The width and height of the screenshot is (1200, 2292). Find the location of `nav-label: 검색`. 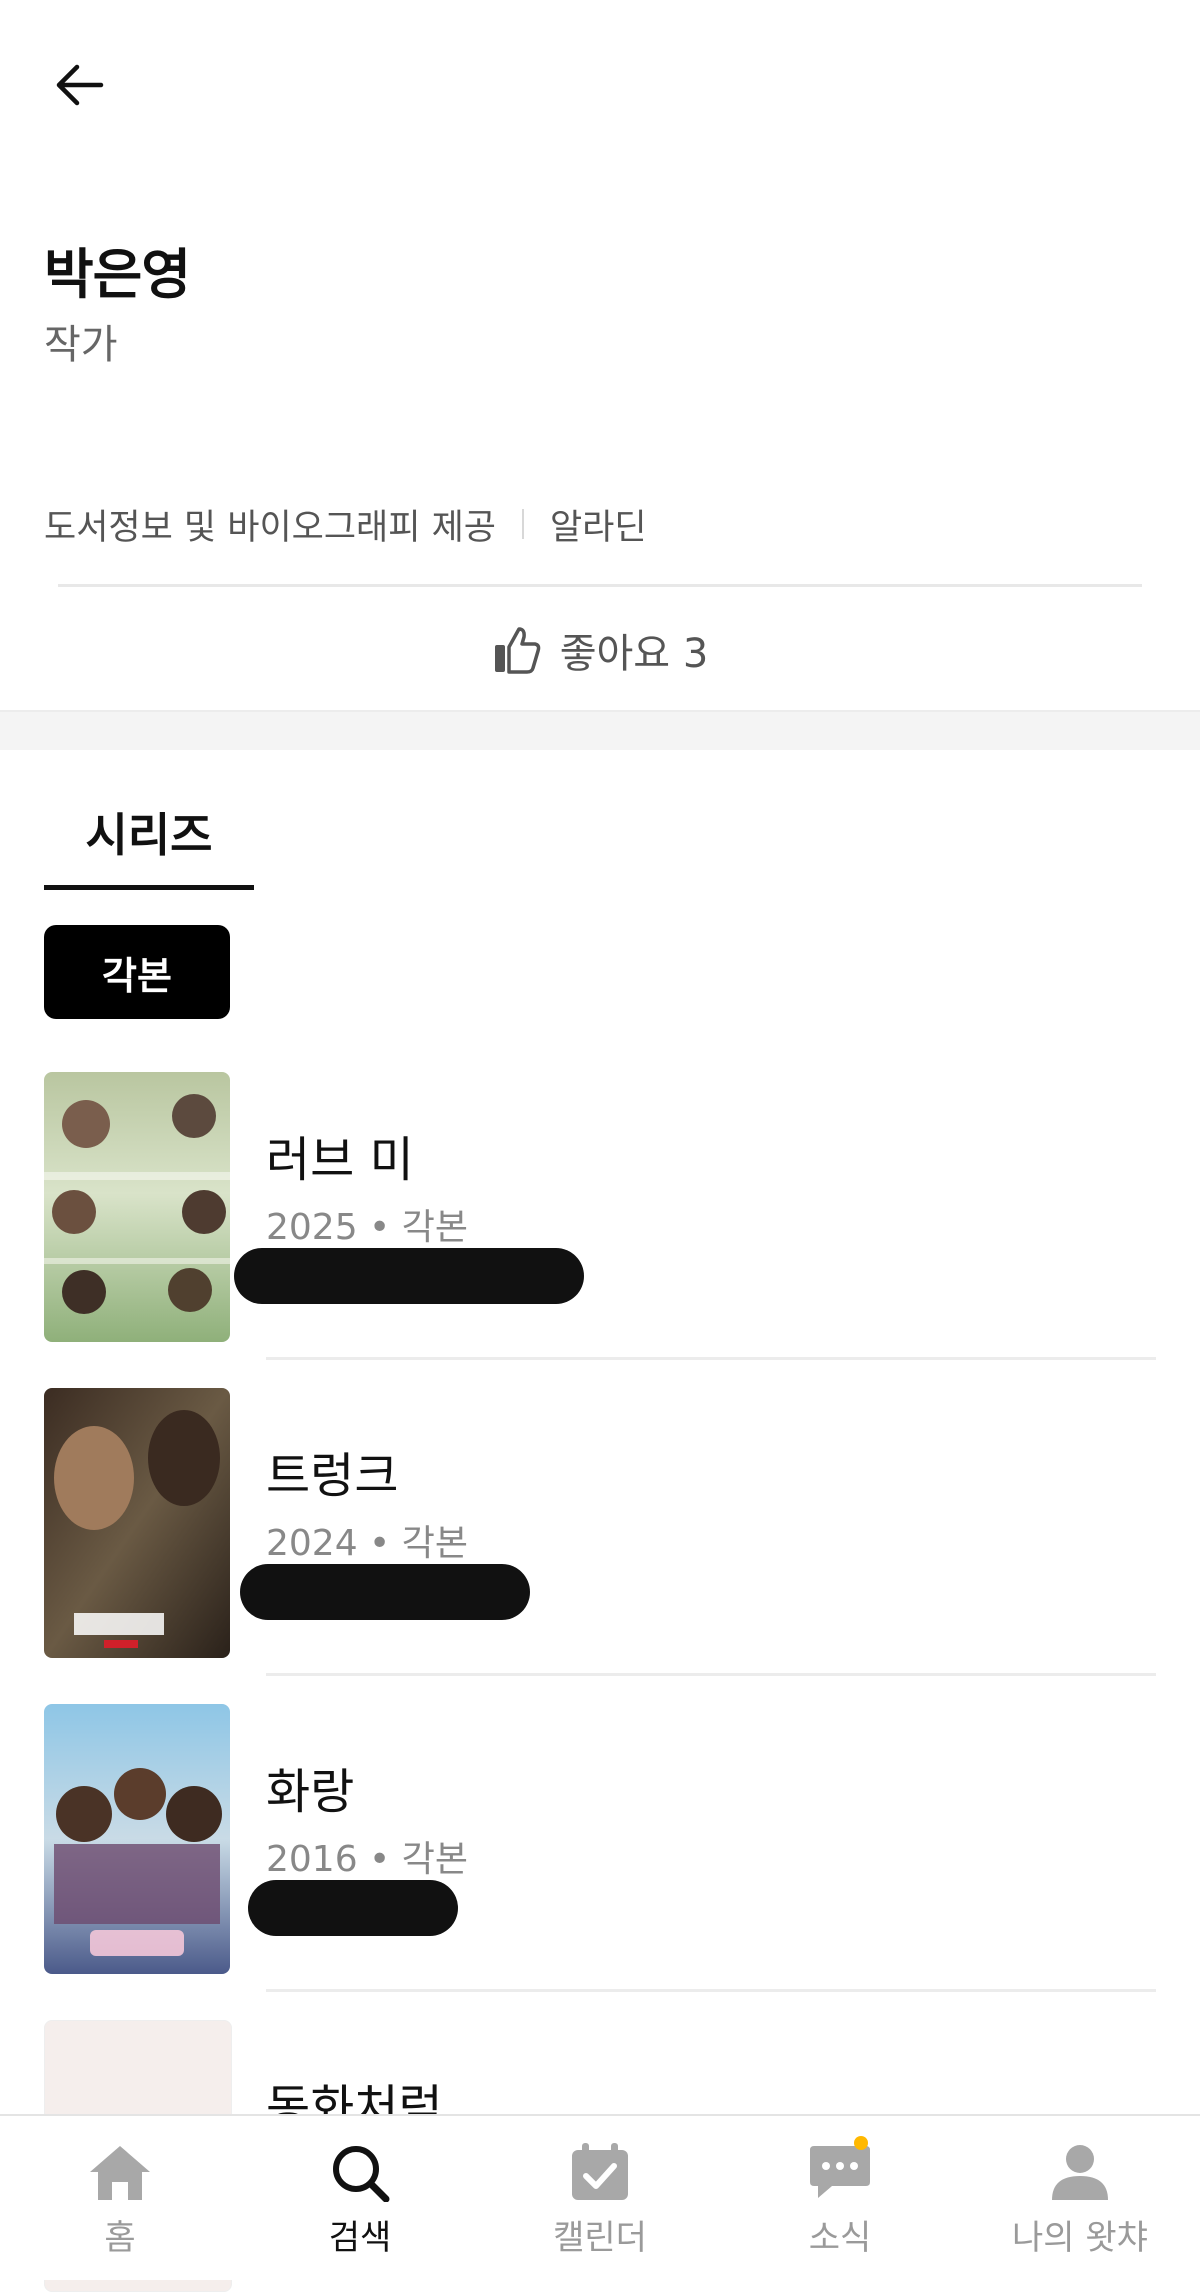

nav-label: 검색 is located at coordinates (360, 2238).